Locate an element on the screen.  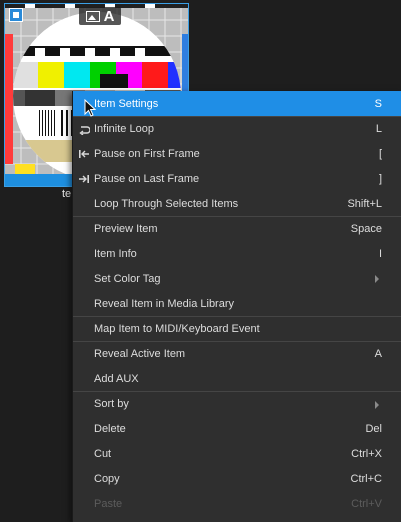
menu-item-shortcut: [ is located at coordinates (380, 153).